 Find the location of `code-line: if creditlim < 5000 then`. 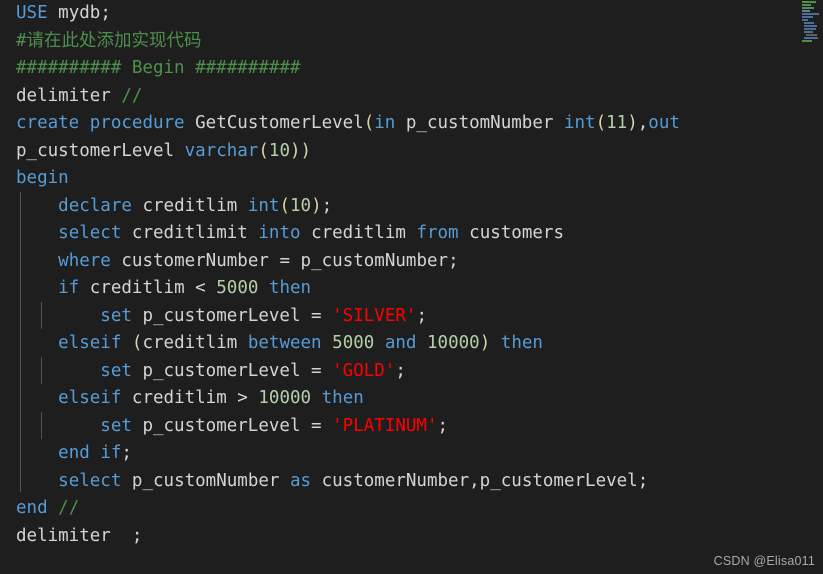

code-line: if creditlim < 5000 then is located at coordinates (411, 289).